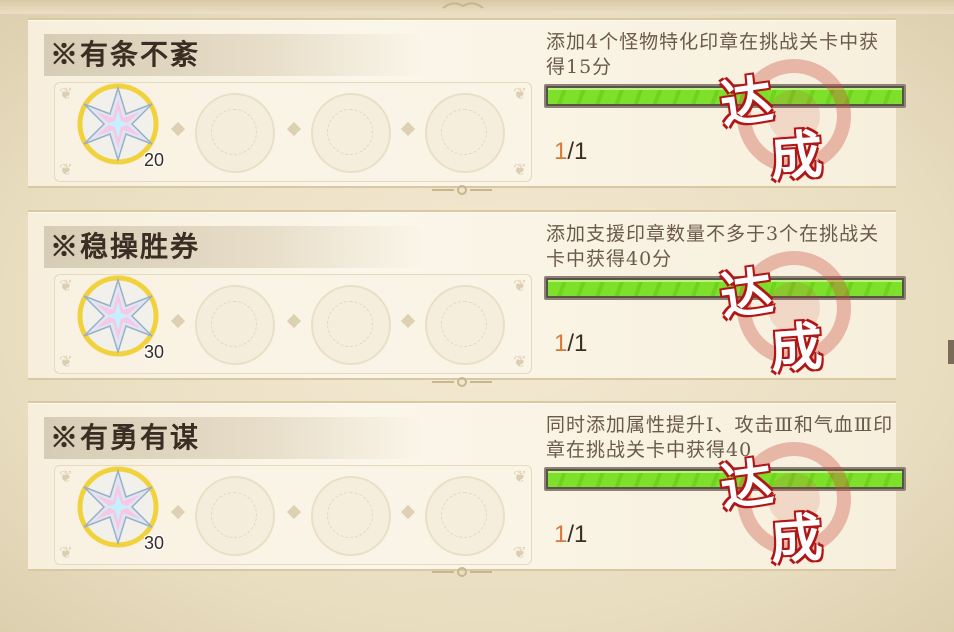  I want to click on reward-count: 20, so click(154, 160).